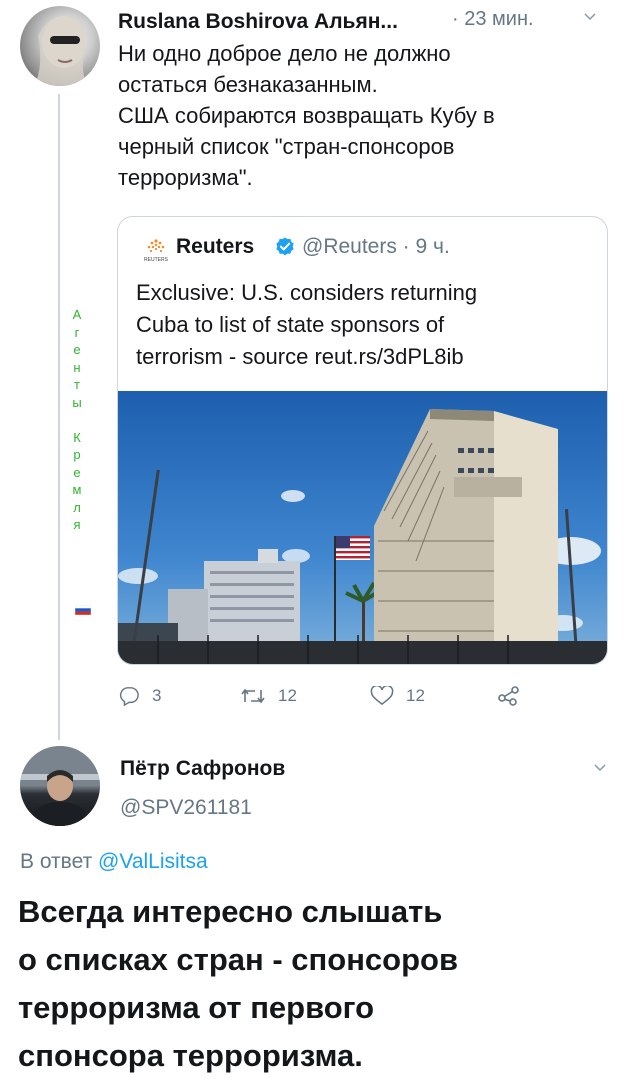  What do you see at coordinates (196, 1007) in the screenshot?
I see `reply-text-line: терроризма от первого` at bounding box center [196, 1007].